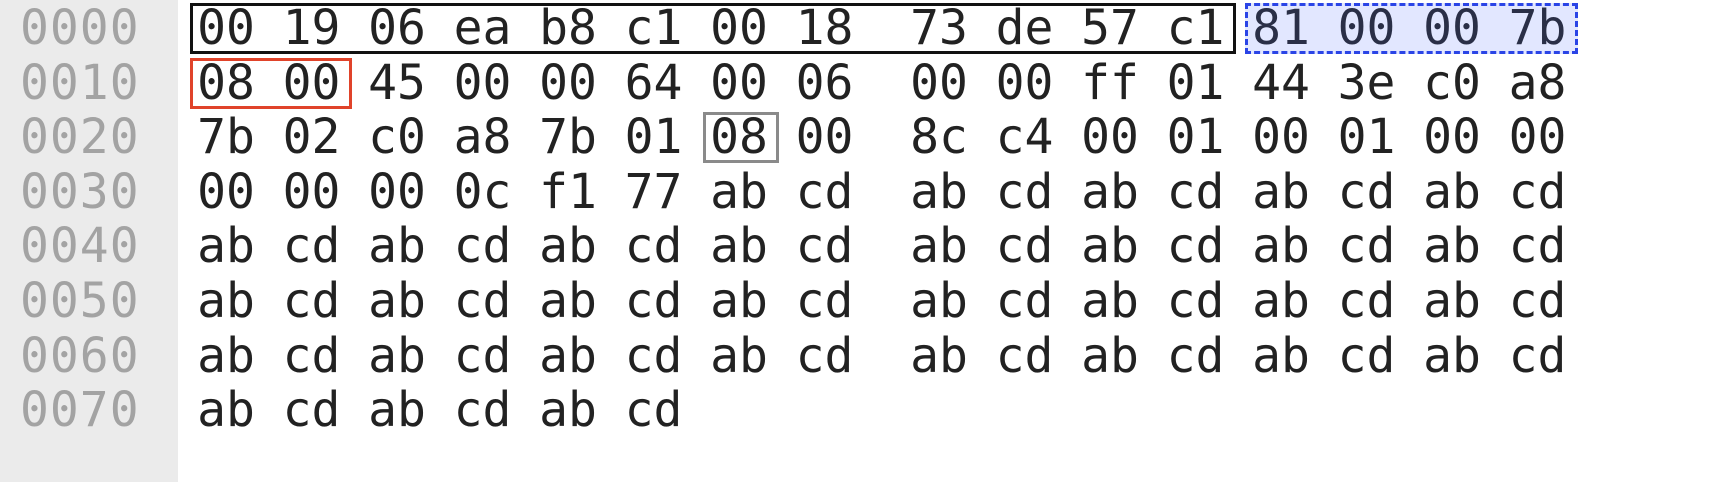  I want to click on hex-byte: 0c, so click(483, 192).